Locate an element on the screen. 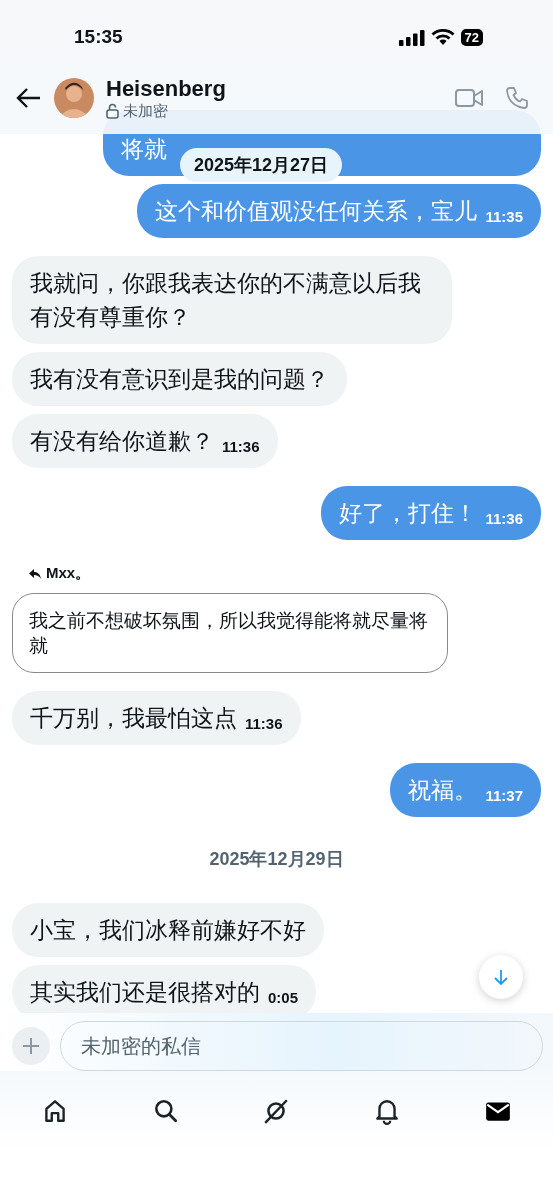 The image size is (553, 1200). plus-icon is located at coordinates (31, 1046).